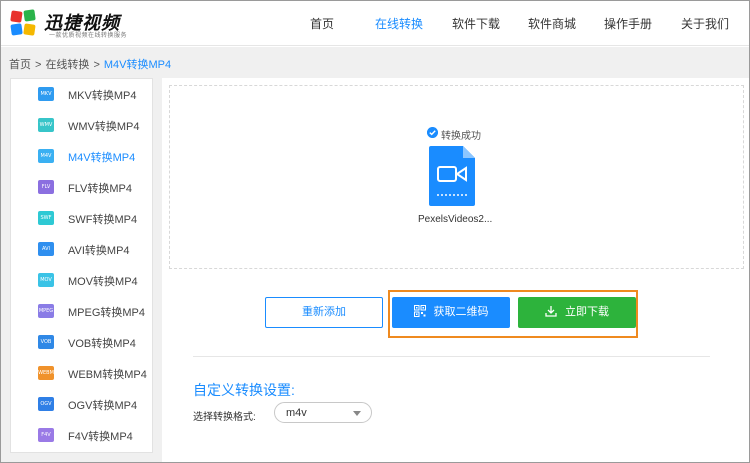 The width and height of the screenshot is (750, 463). Describe the element at coordinates (23, 22) in the screenshot. I see `logo-icon` at that location.